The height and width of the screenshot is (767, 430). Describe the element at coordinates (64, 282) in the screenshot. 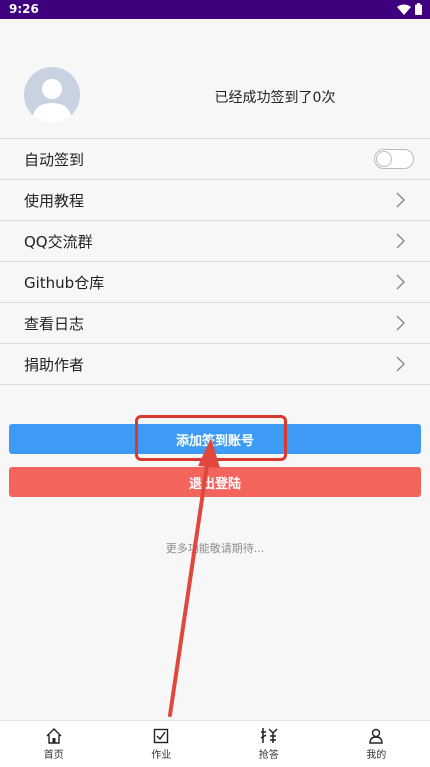

I see `menu-item-label: Github仓库` at that location.